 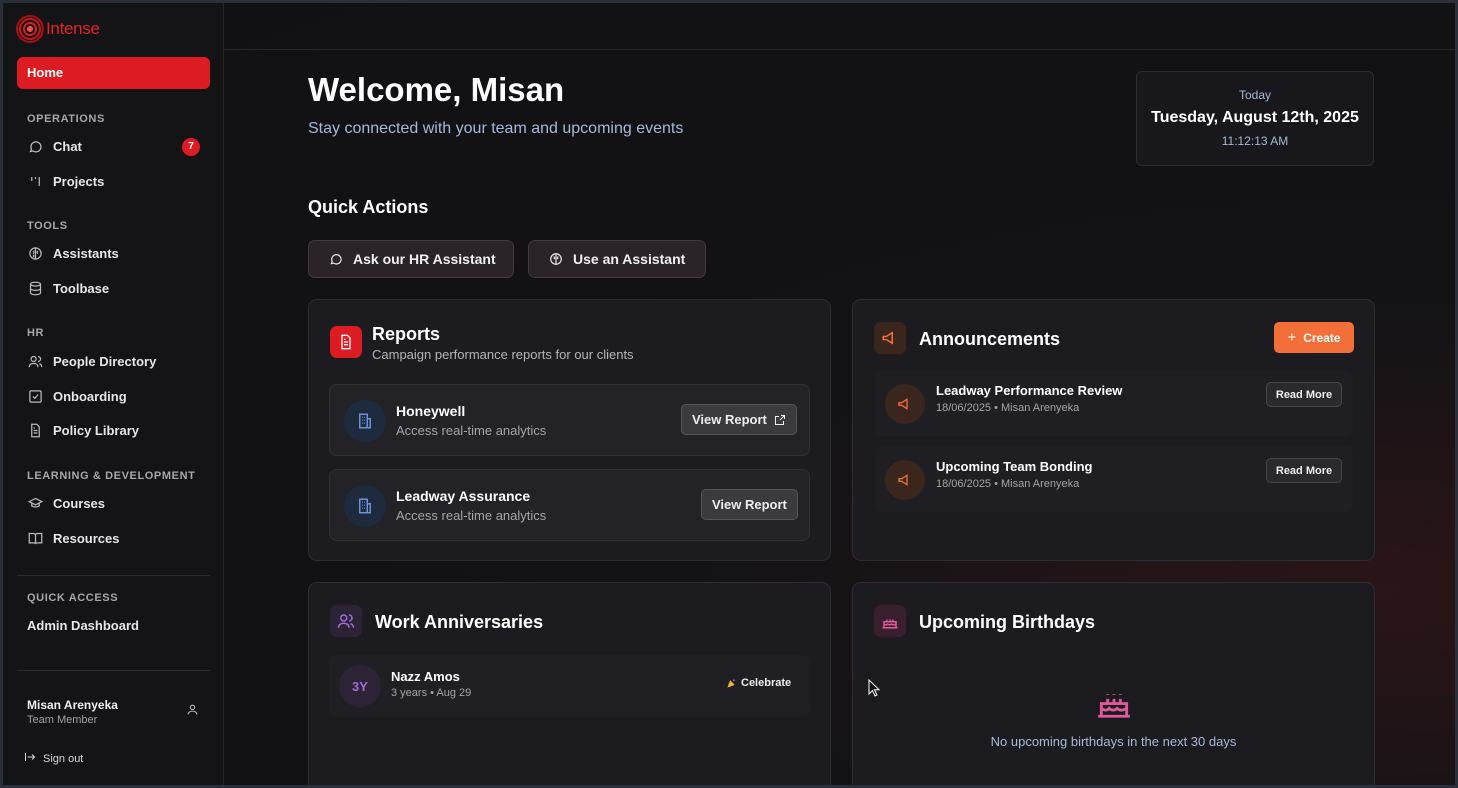 I want to click on top-bar, so click(x=839, y=26).